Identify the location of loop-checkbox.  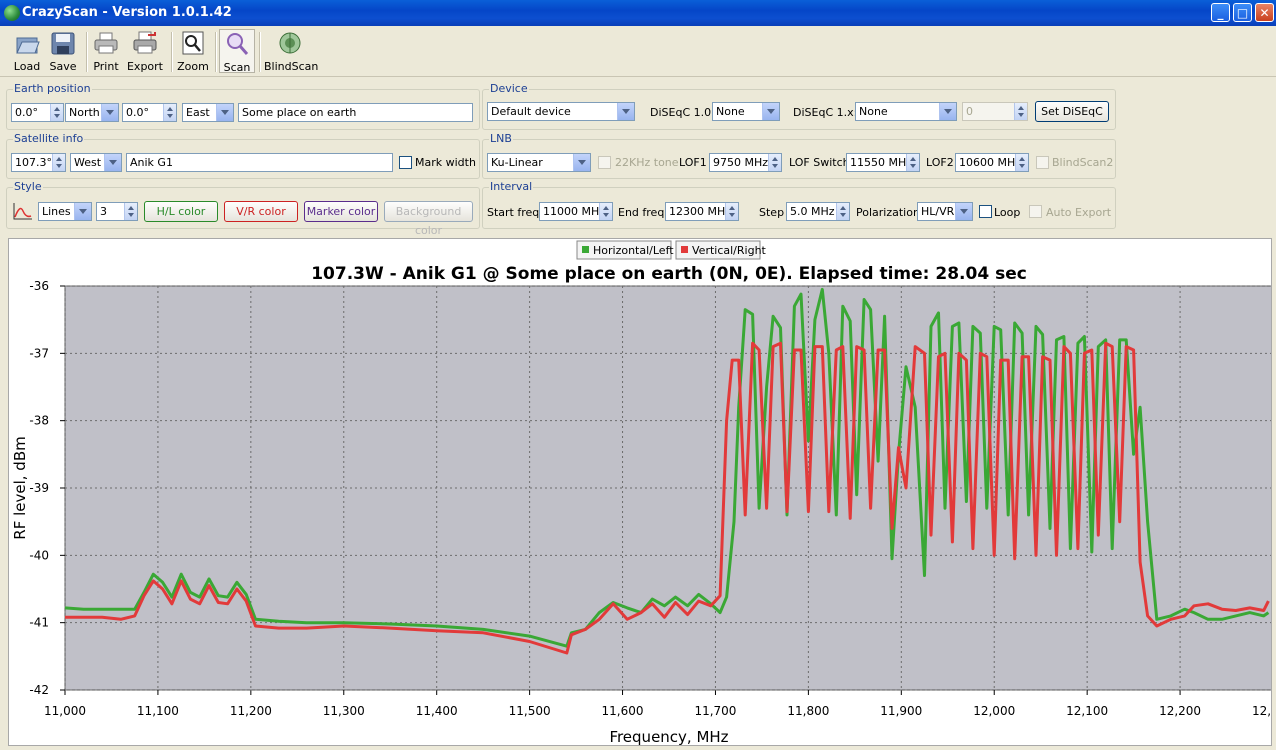
(985, 211).